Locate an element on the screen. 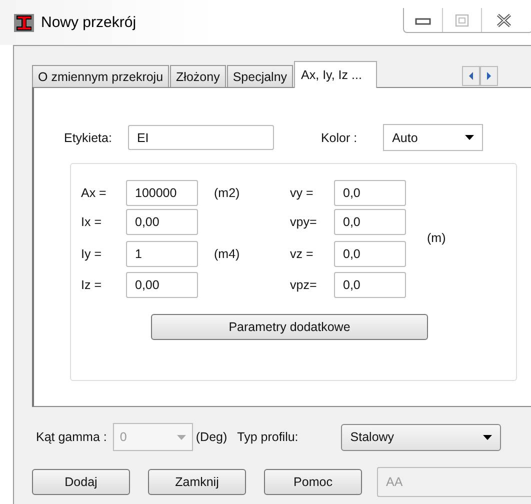 This screenshot has height=504, width=531. property-label: Iy = is located at coordinates (91, 254).